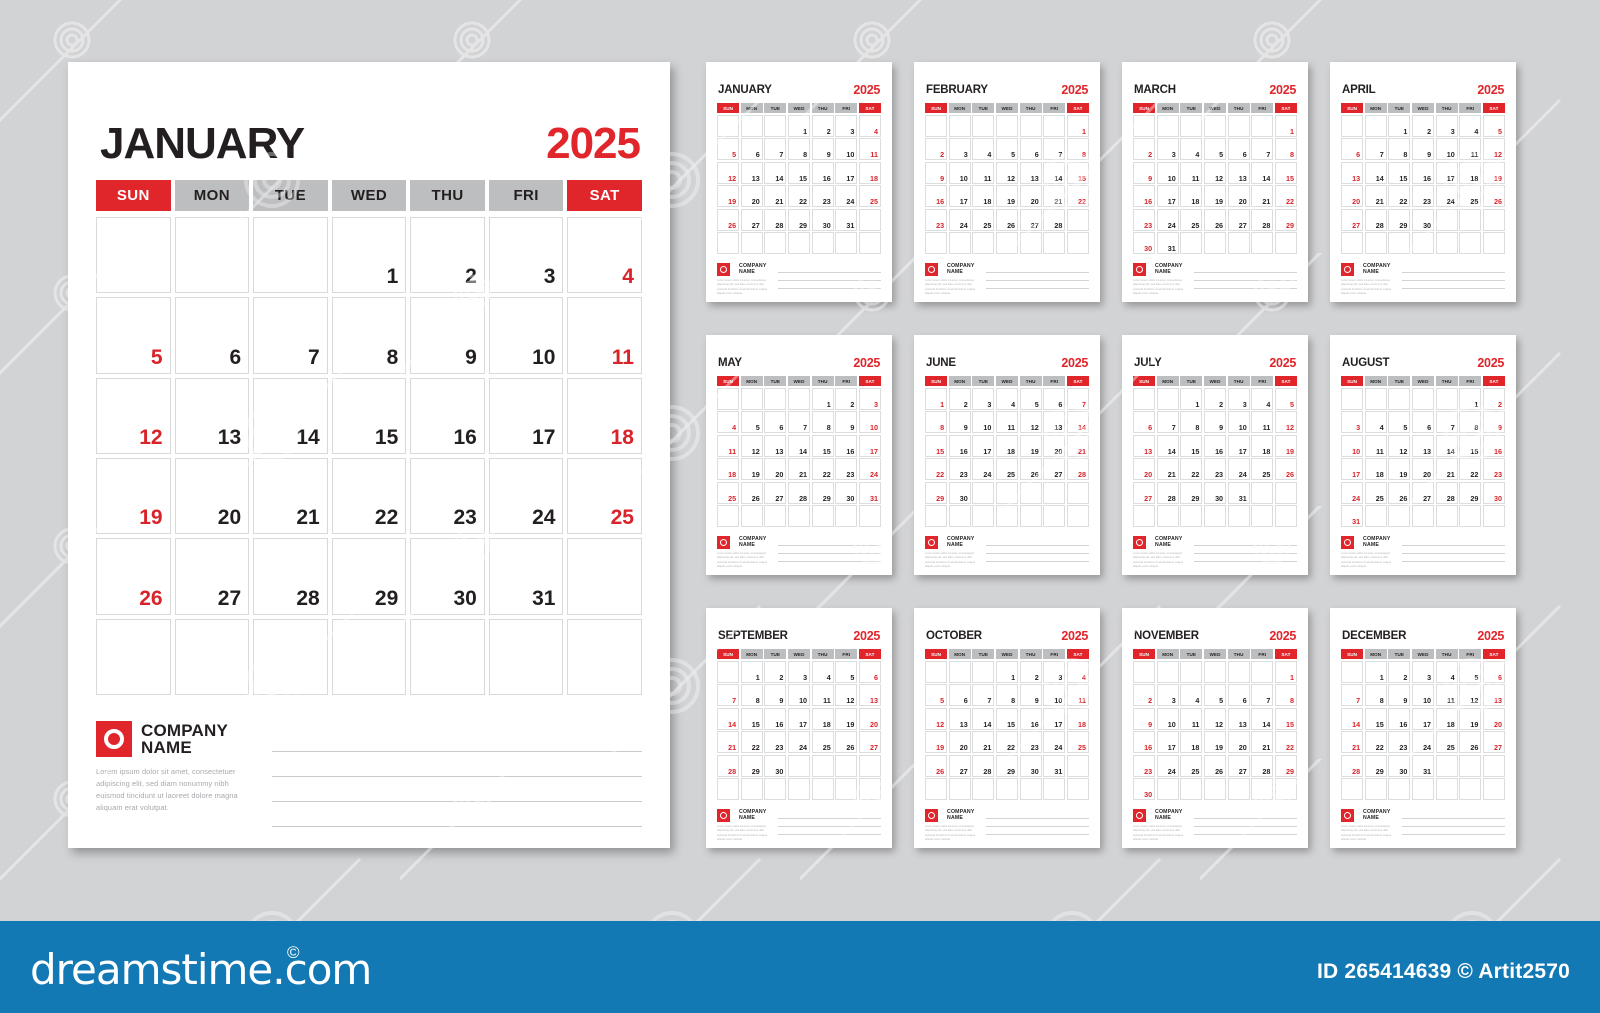  Describe the element at coordinates (799, 695) in the screenshot. I see `mini-date-cell: 10` at that location.